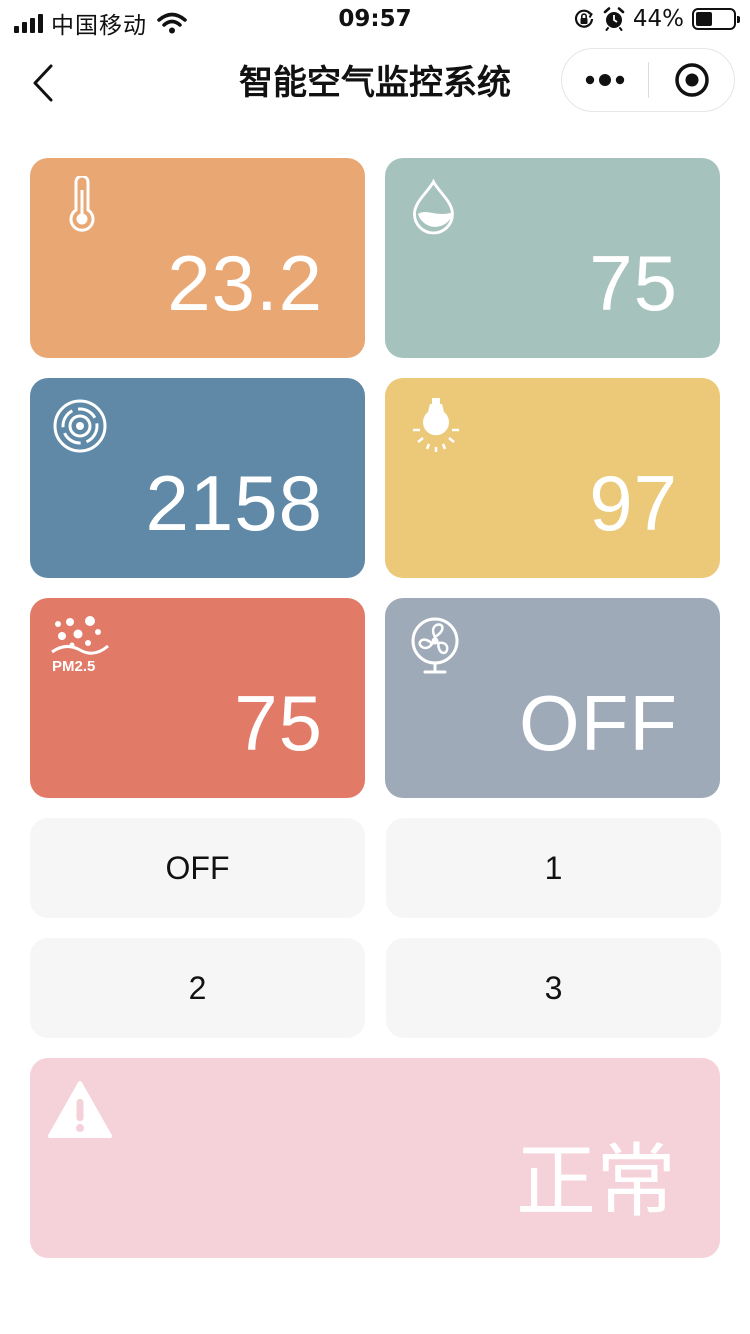 The width and height of the screenshot is (750, 1334). I want to click on smoke-detector-icon, so click(80, 426).